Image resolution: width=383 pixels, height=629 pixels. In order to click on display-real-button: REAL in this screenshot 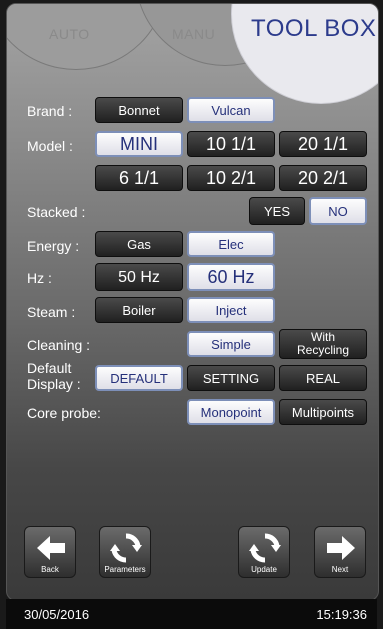, I will do `click(323, 378)`.